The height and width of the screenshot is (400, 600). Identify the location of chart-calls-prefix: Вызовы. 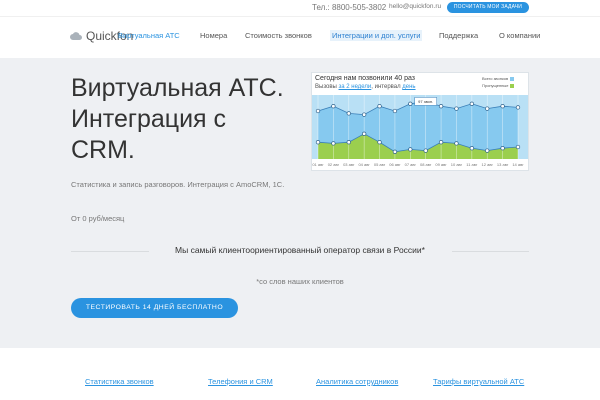
(326, 87).